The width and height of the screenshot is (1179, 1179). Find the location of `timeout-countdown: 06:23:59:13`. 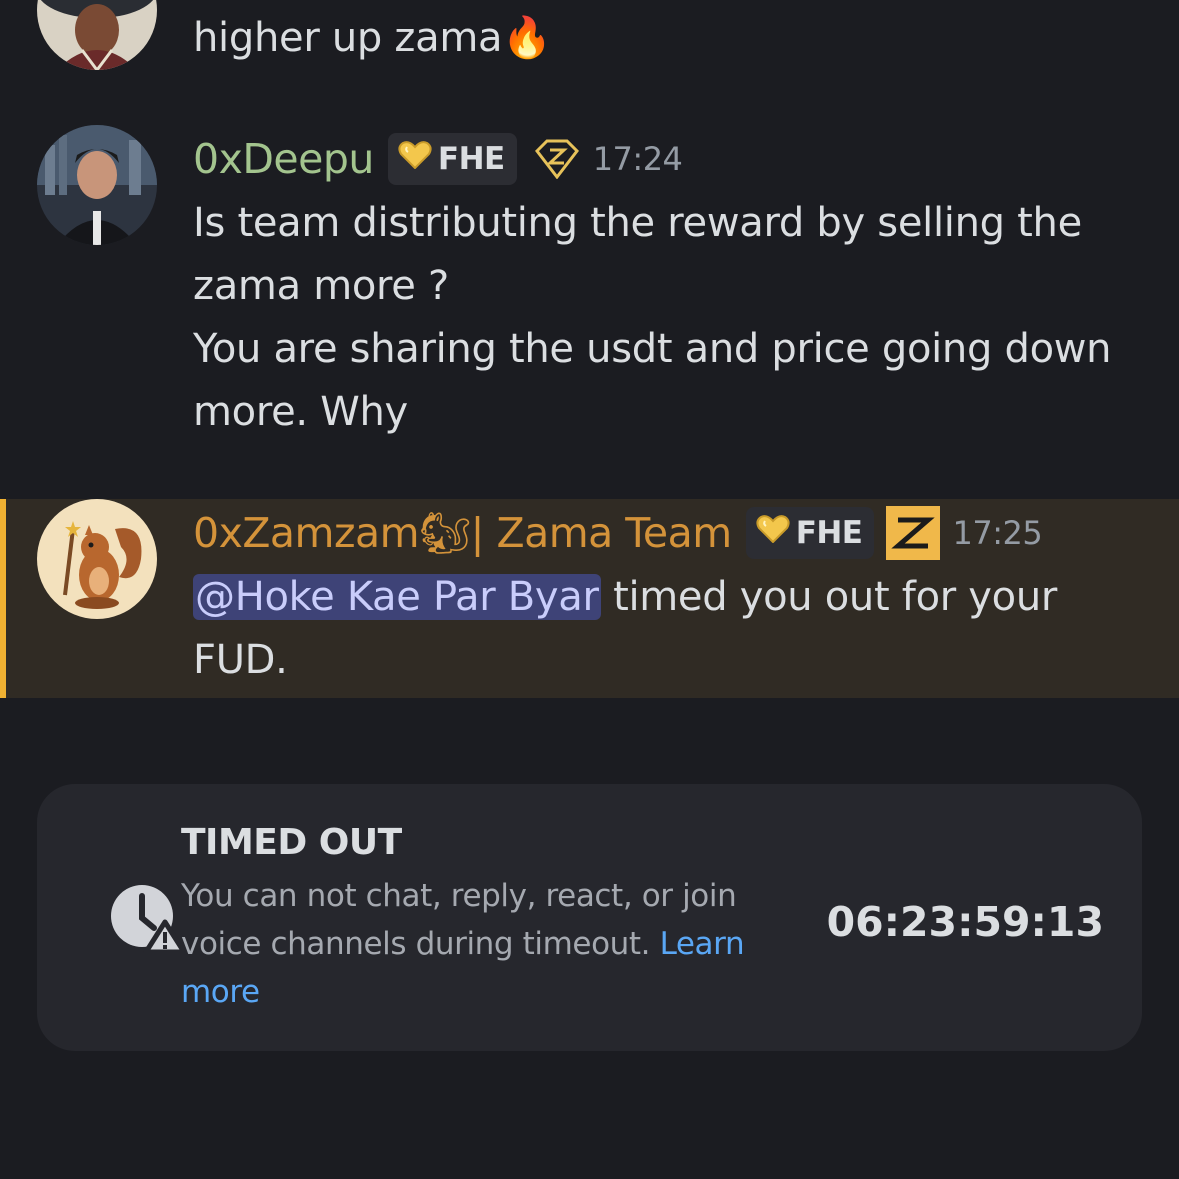

timeout-countdown: 06:23:59:13 is located at coordinates (965, 922).